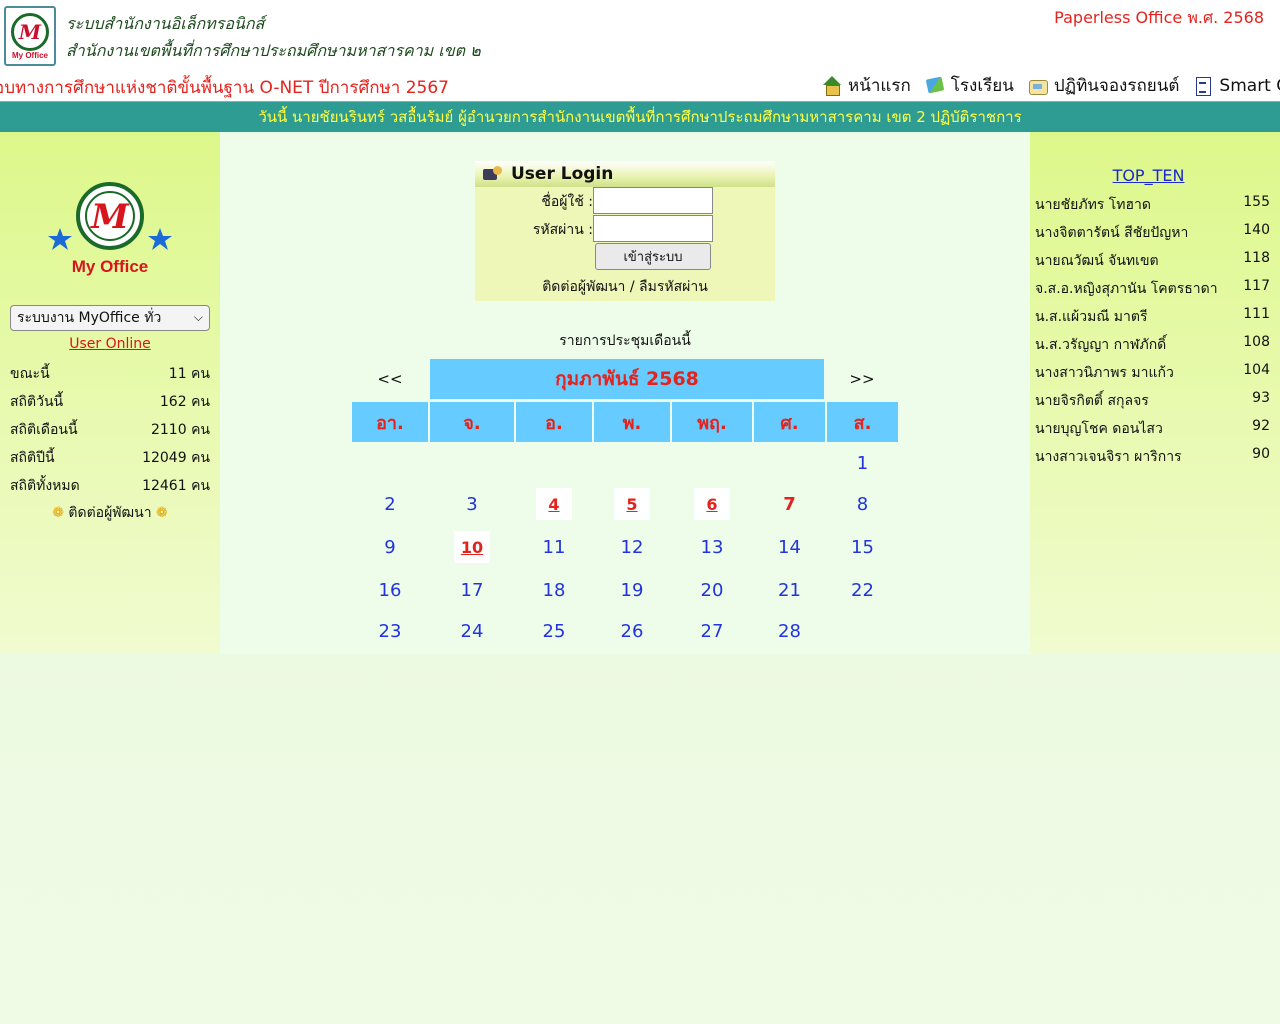  What do you see at coordinates (1261, 426) in the screenshot?
I see `top-ten-count: 92` at bounding box center [1261, 426].